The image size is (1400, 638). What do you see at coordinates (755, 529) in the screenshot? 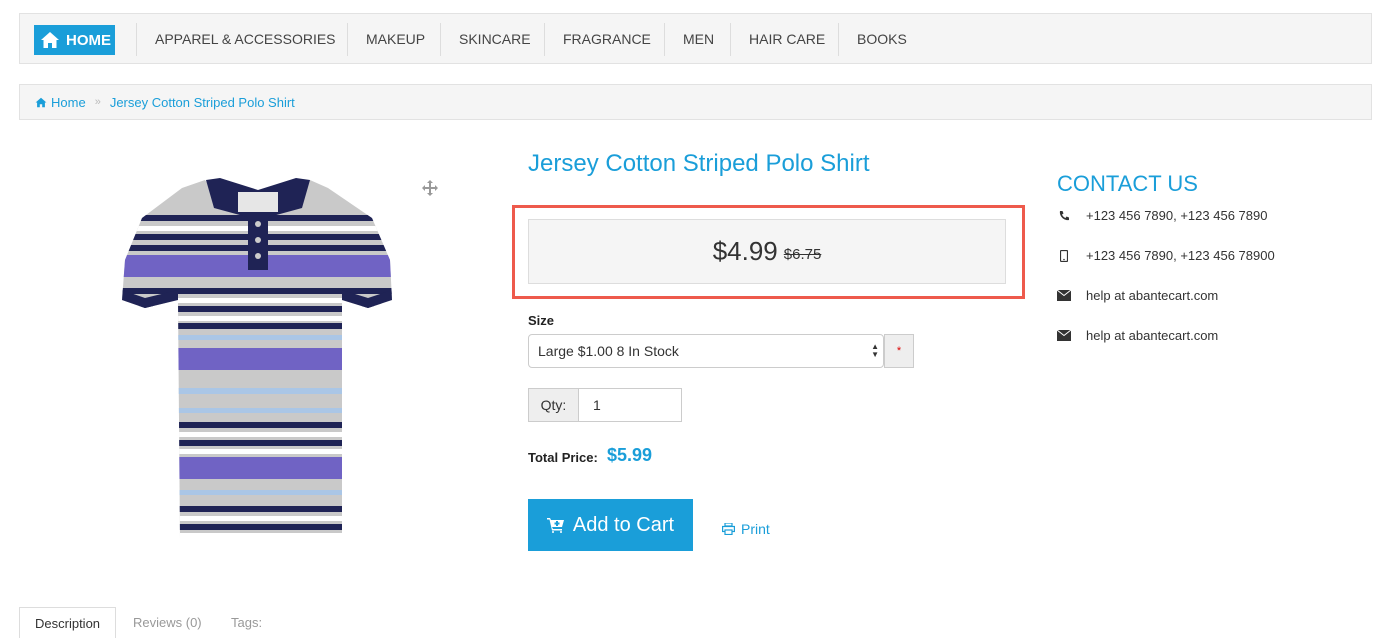
I see `print-label: Print` at bounding box center [755, 529].